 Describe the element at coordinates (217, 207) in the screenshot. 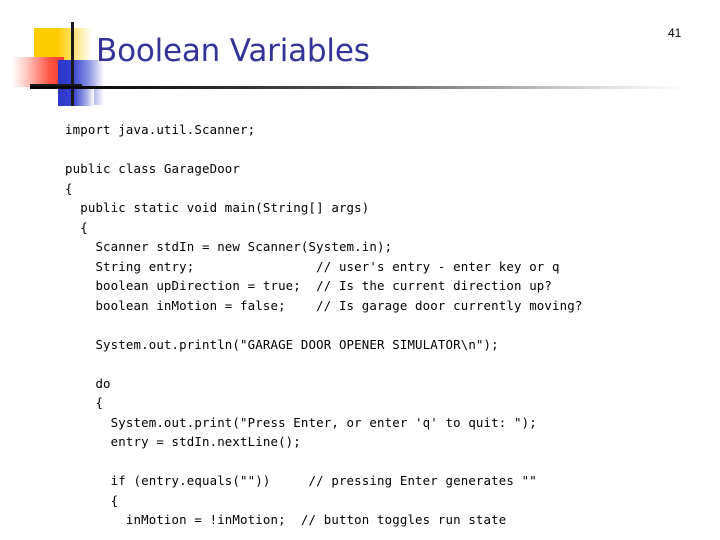

I see `code-line: public static void main(String[] args)` at that location.